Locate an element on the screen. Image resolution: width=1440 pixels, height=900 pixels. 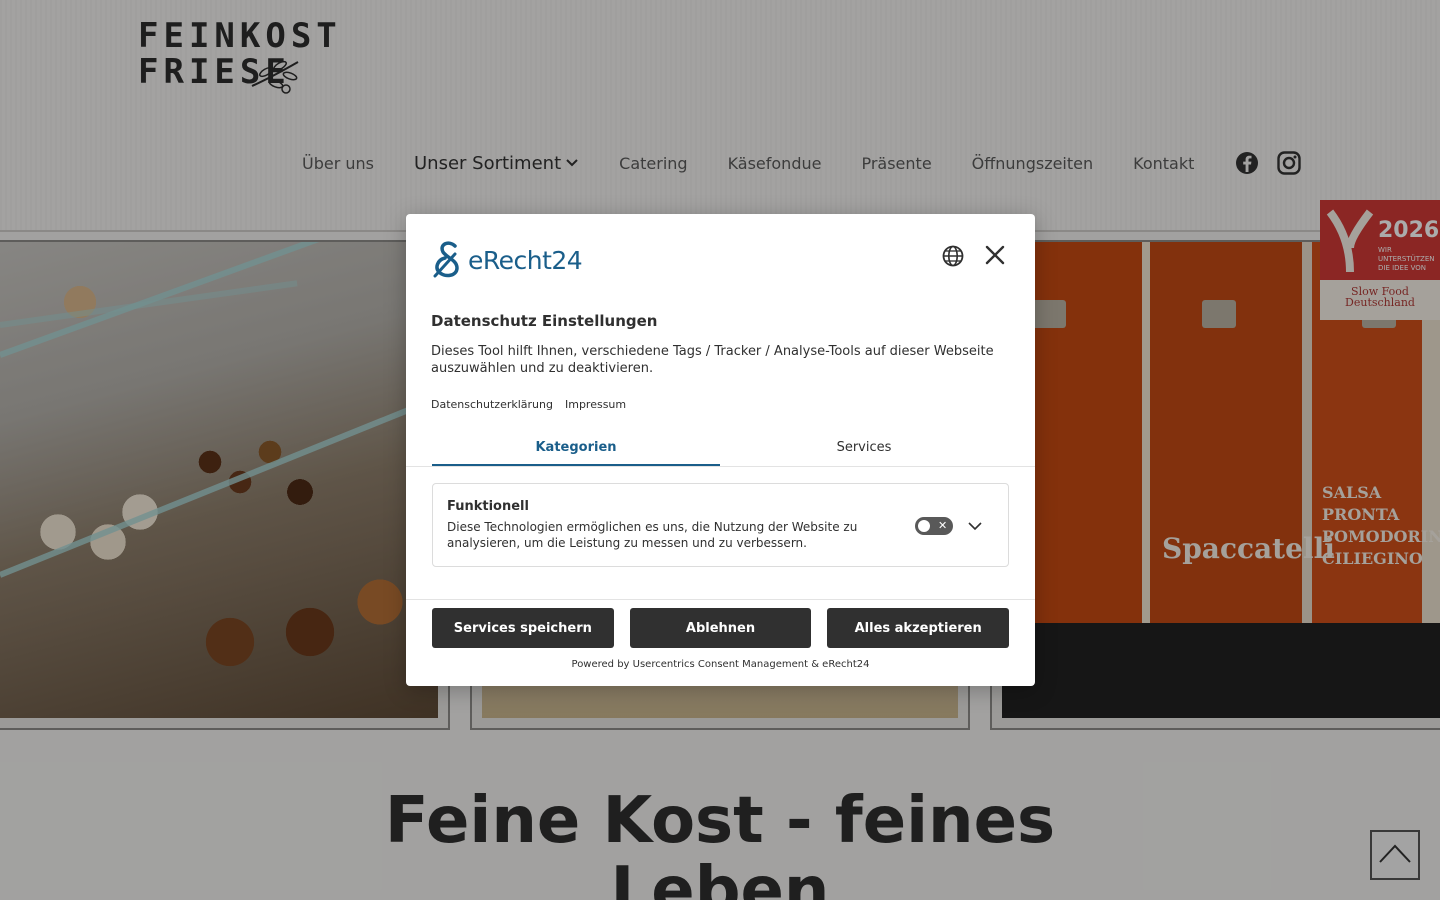
privacy-policy-link: Datenschutzerklärung is located at coordinates (492, 404).